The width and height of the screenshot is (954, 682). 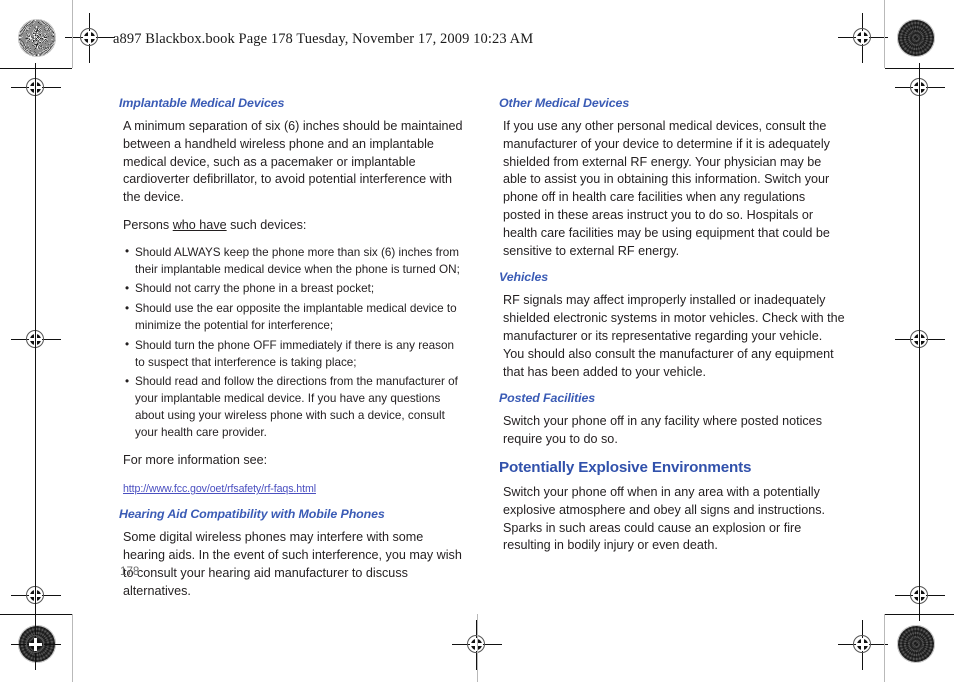 What do you see at coordinates (916, 644) in the screenshot?
I see `print-rosette-bottom-right` at bounding box center [916, 644].